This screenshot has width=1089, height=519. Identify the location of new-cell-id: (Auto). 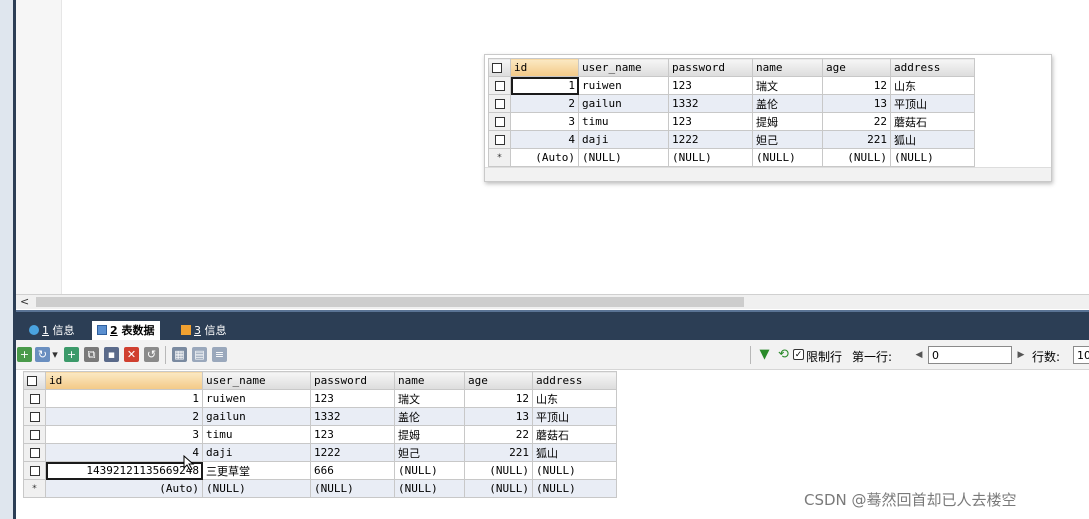
(544, 157).